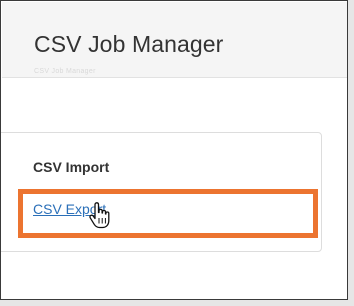 Image resolution: width=354 pixels, height=306 pixels. I want to click on bottom-edge-strip, so click(177, 303).